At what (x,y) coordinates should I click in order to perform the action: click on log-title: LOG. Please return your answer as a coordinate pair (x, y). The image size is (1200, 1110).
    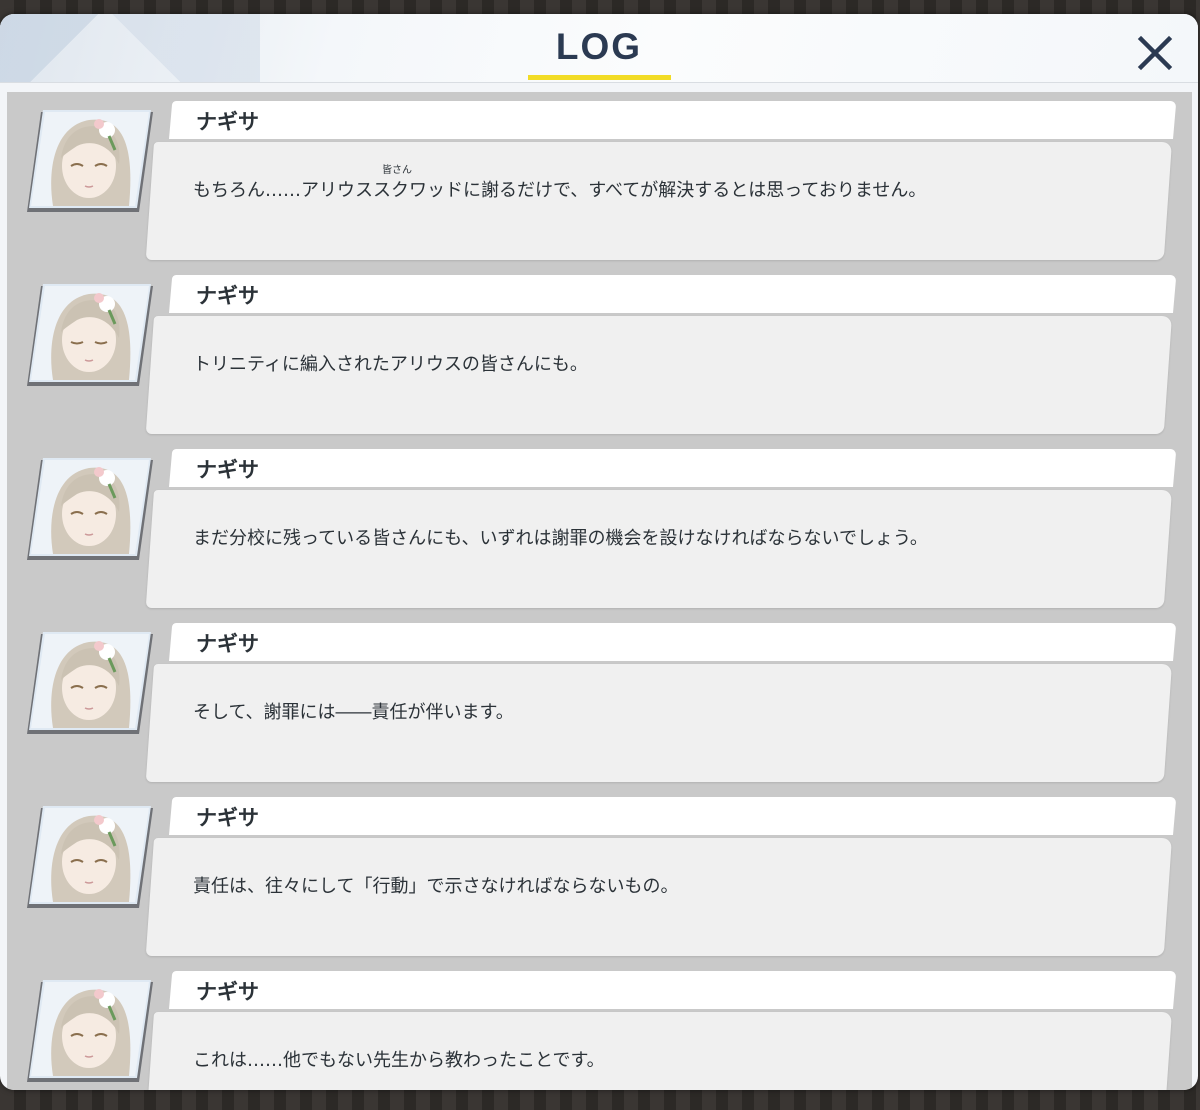
    Looking at the image, I should click on (599, 46).